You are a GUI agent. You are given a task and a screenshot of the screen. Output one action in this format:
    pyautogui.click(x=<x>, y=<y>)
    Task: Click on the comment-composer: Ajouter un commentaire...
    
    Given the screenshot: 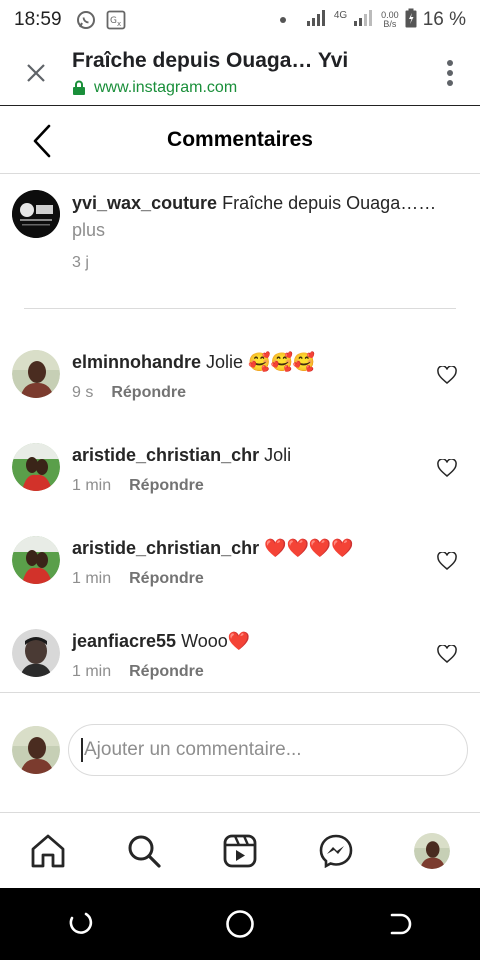 What is the action you would take?
    pyautogui.click(x=240, y=750)
    